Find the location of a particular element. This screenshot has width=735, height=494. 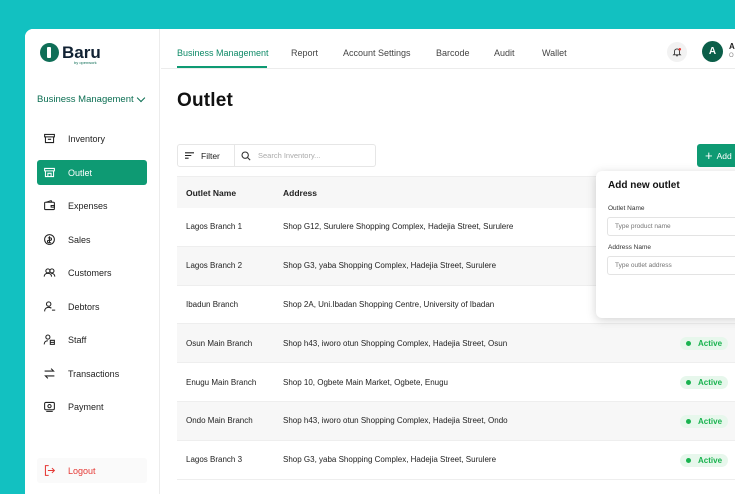

sidebar-item-outlet: Outlet is located at coordinates (92, 172).